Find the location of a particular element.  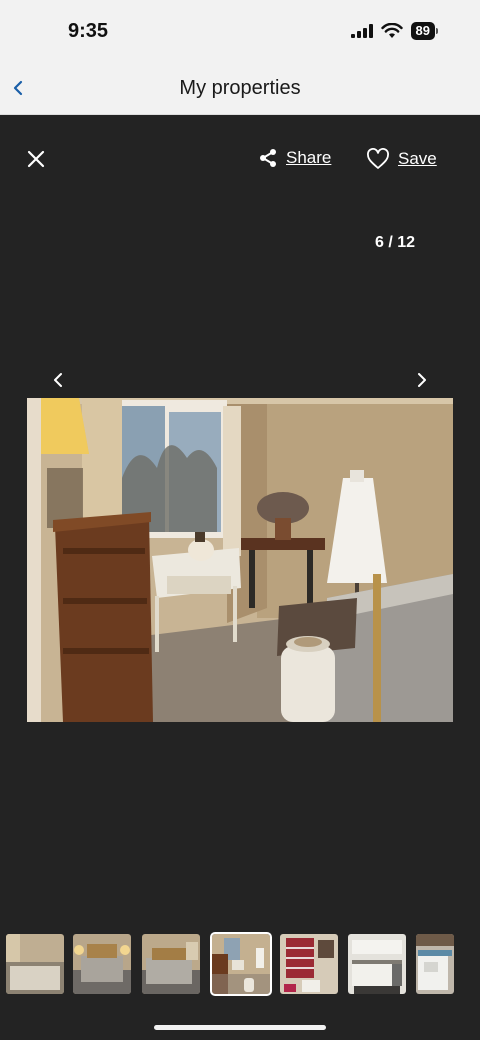

wifi-icon is located at coordinates (391, 30).